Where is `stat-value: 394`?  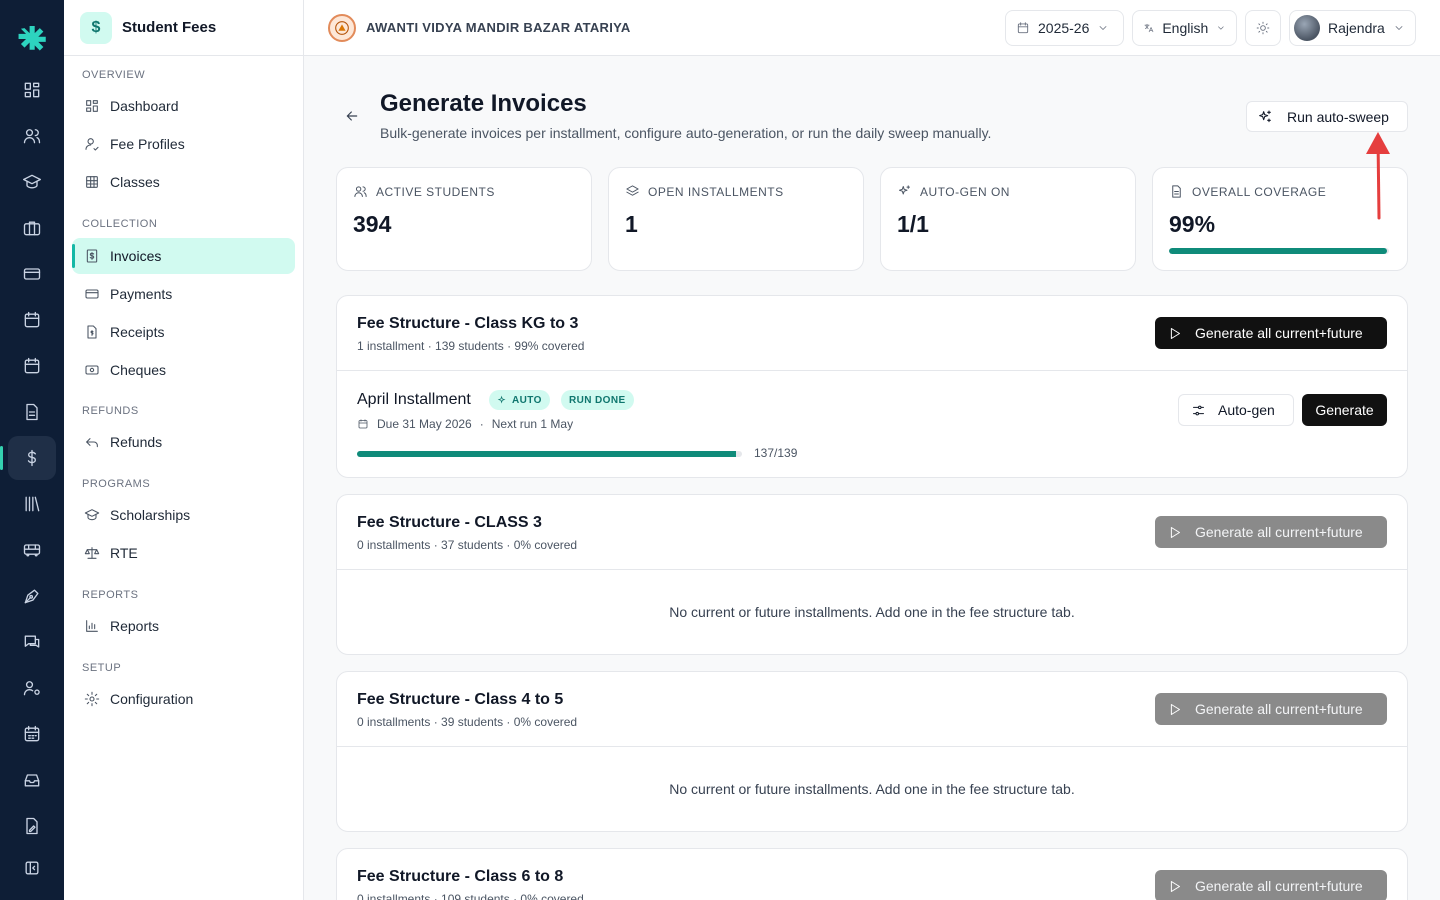 stat-value: 394 is located at coordinates (372, 224).